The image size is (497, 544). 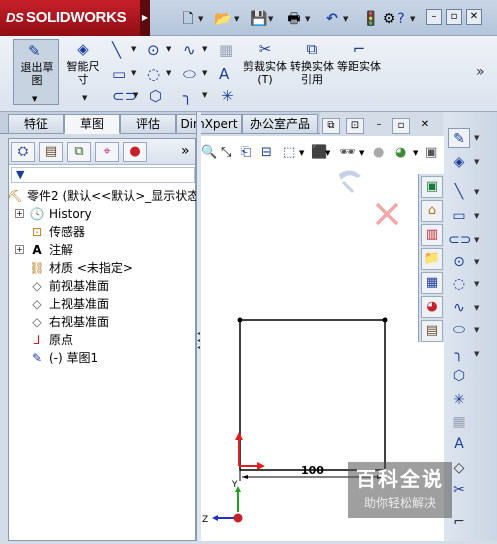 I want to click on confirmation-corner, so click(x=369, y=198).